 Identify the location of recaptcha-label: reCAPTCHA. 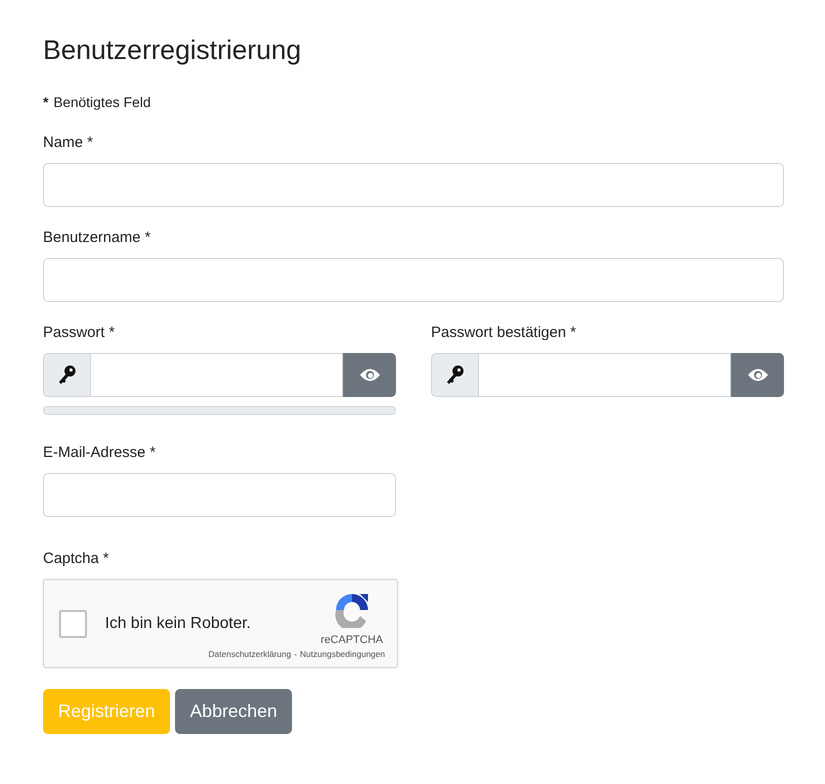
(351, 640).